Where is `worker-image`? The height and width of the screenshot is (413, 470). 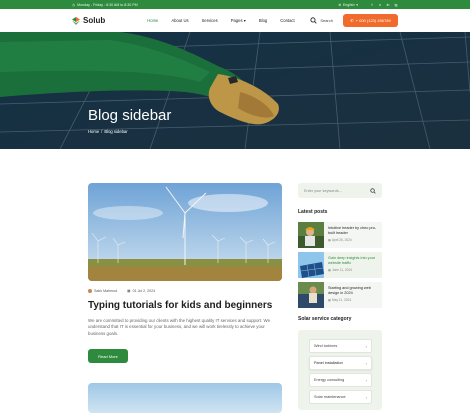
worker-image is located at coordinates (311, 235).